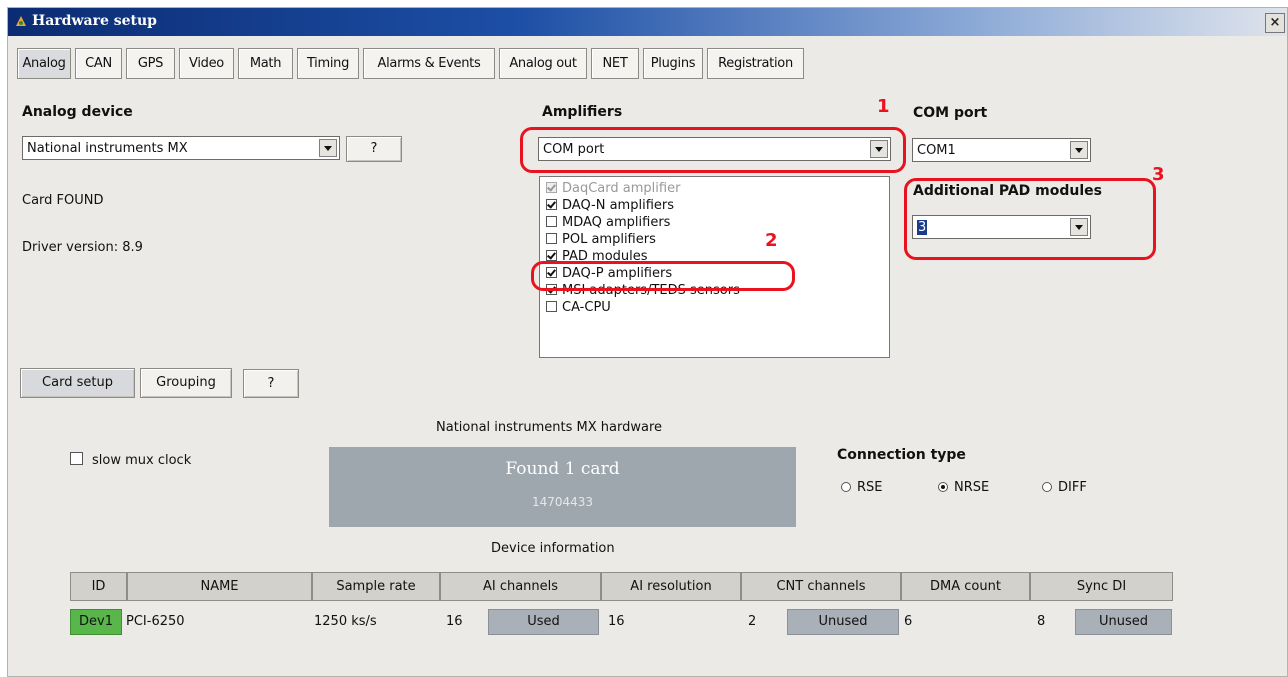 This screenshot has width=1288, height=677. I want to click on app-icon, so click(21, 21).